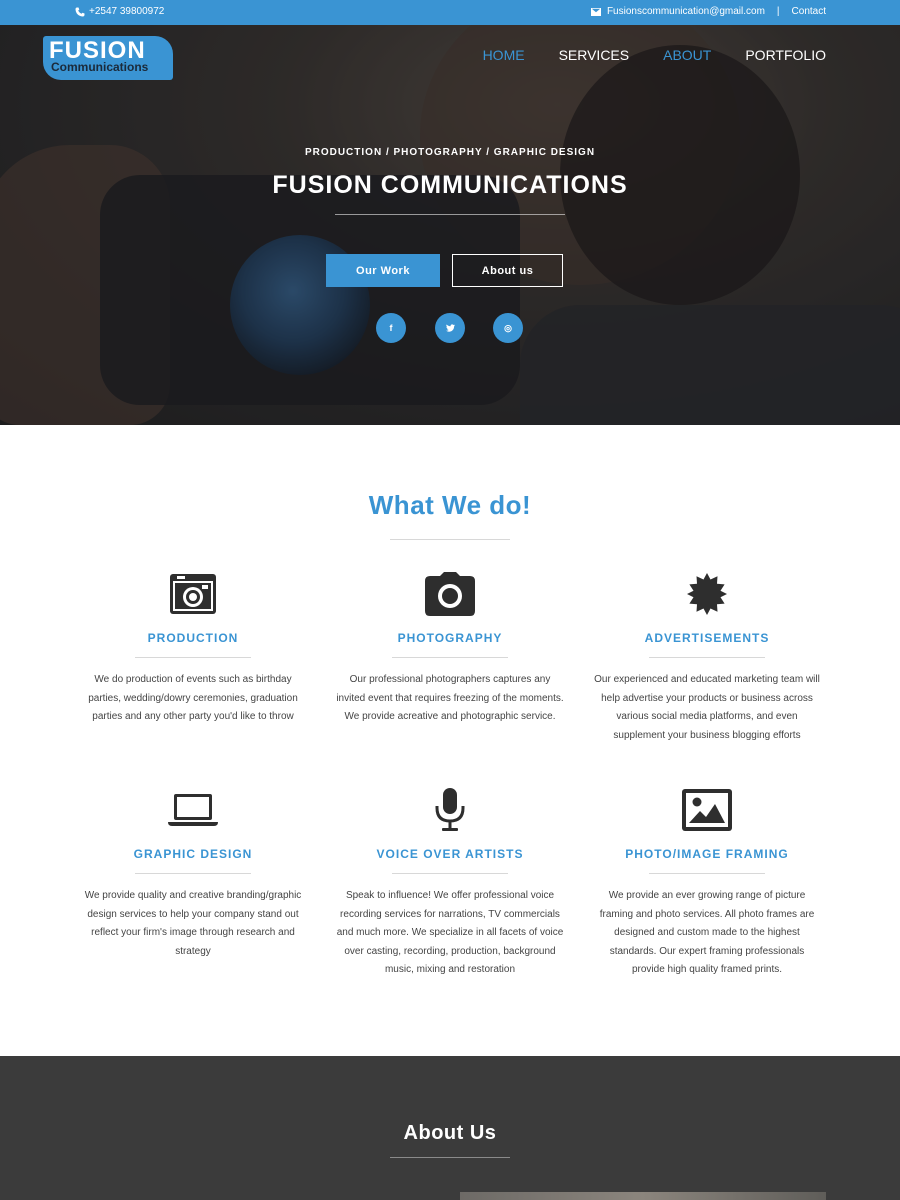 The width and height of the screenshot is (900, 1200). I want to click on badge-icon, so click(707, 594).